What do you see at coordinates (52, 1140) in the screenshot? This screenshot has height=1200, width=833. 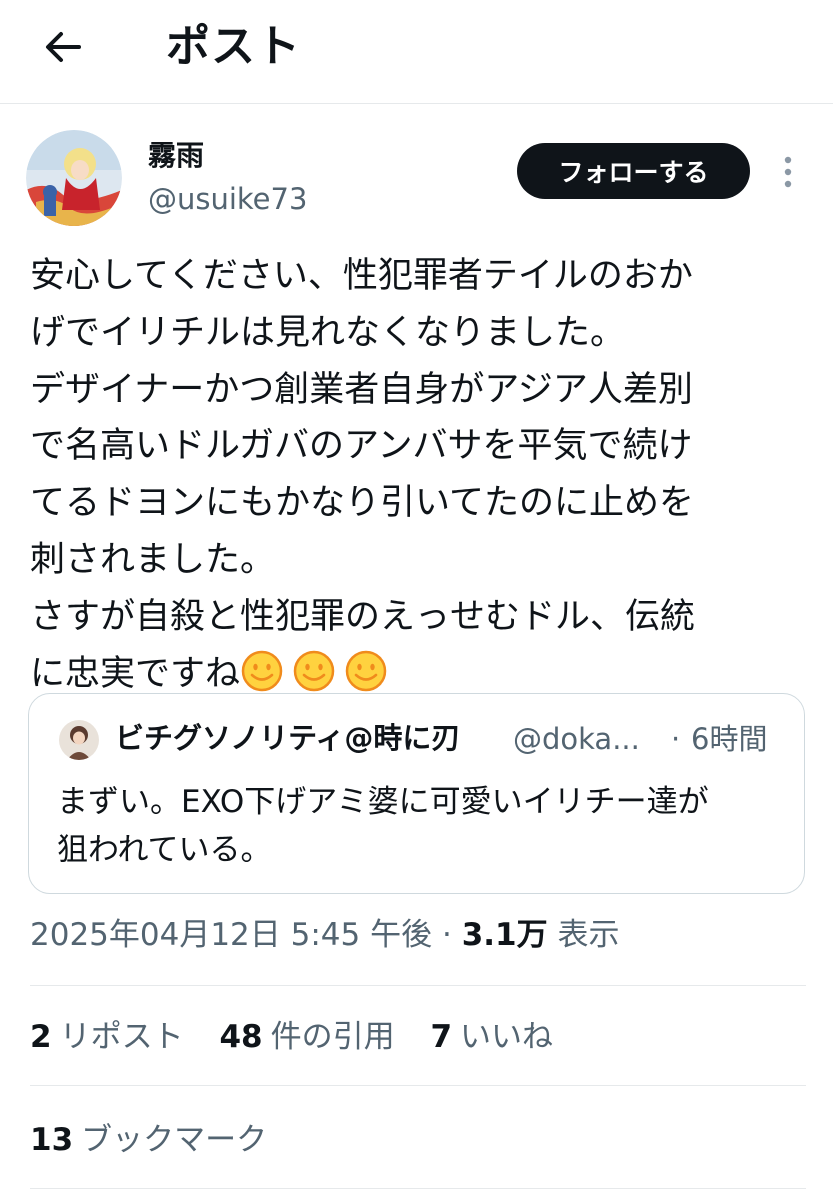 I see `bookmarks-count: 13` at bounding box center [52, 1140].